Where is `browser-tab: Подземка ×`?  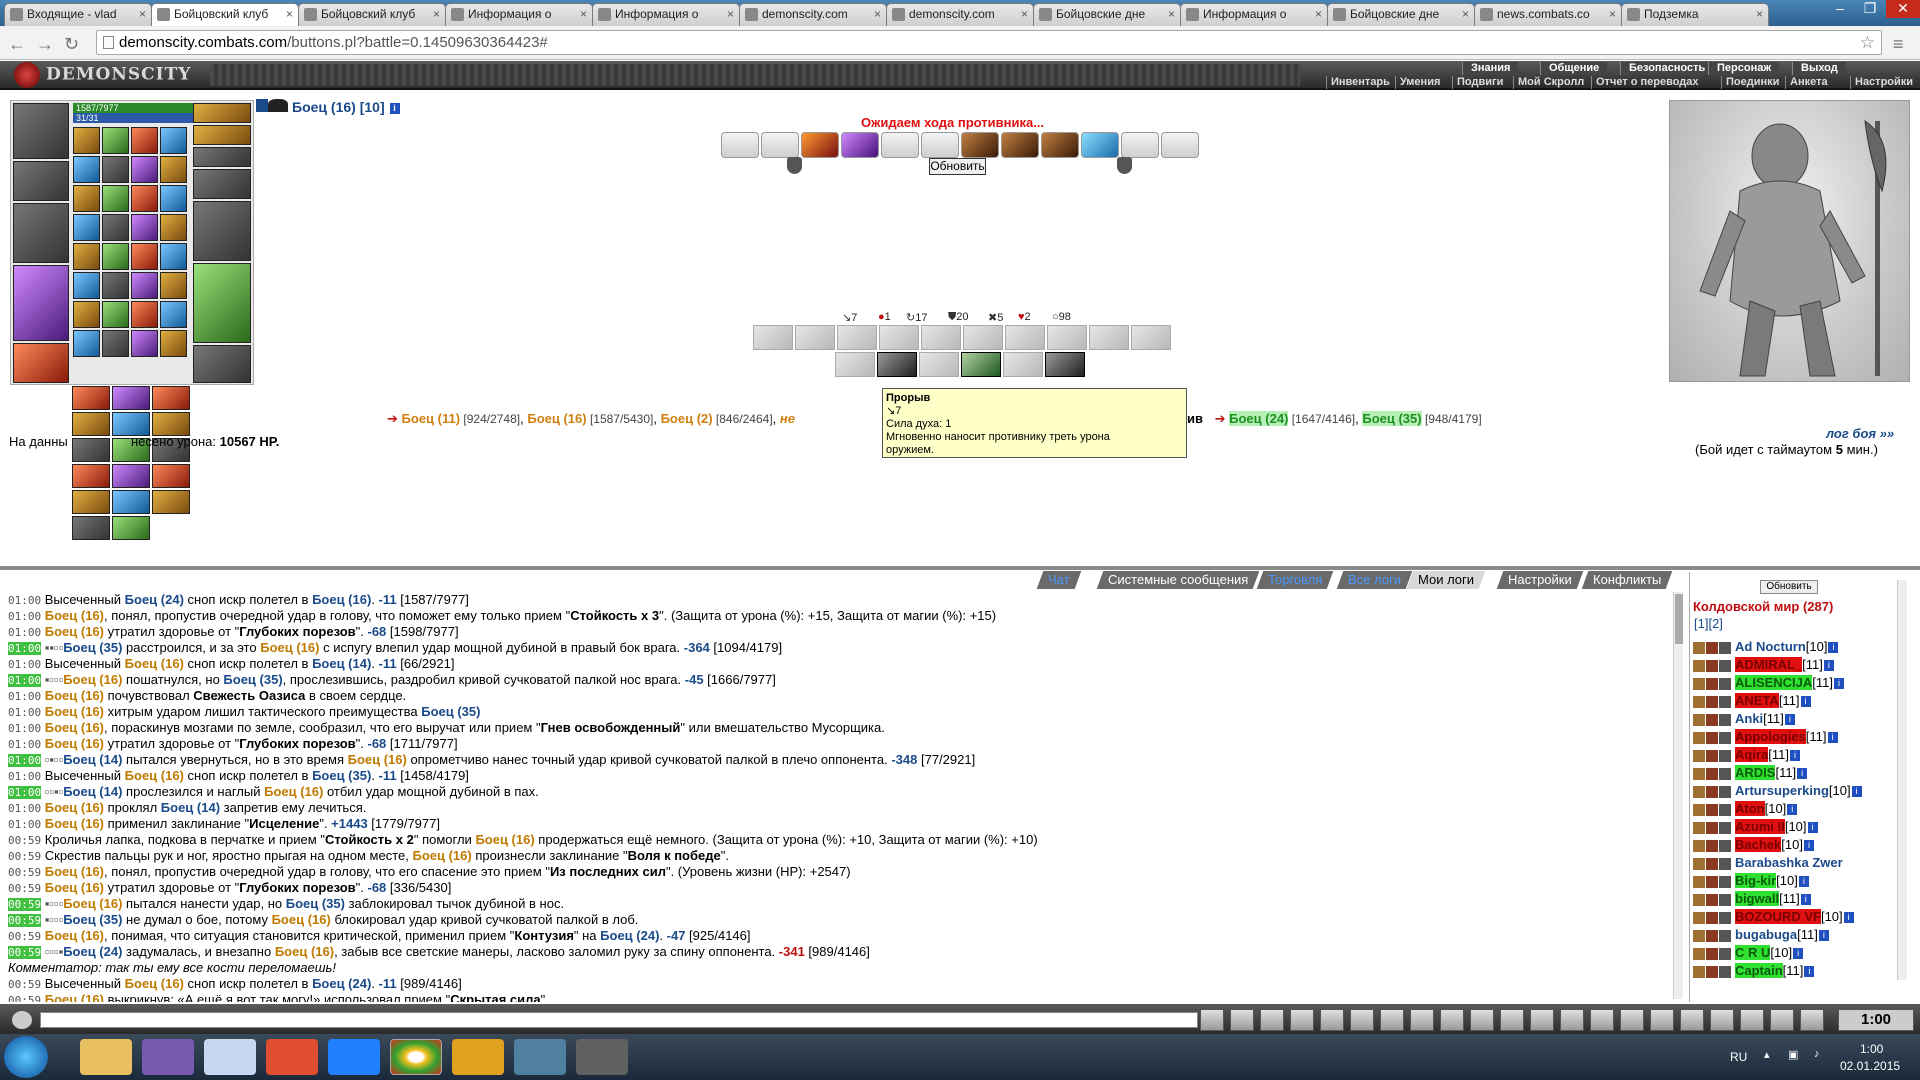
browser-tab: Подземка × is located at coordinates (1695, 14).